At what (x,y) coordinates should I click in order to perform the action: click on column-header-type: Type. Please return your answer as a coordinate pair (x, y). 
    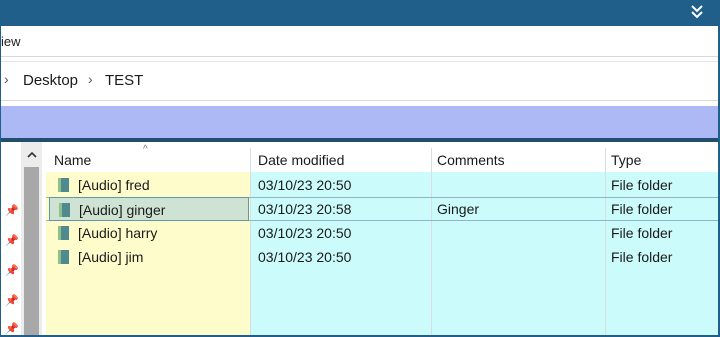
    Looking at the image, I should click on (626, 157).